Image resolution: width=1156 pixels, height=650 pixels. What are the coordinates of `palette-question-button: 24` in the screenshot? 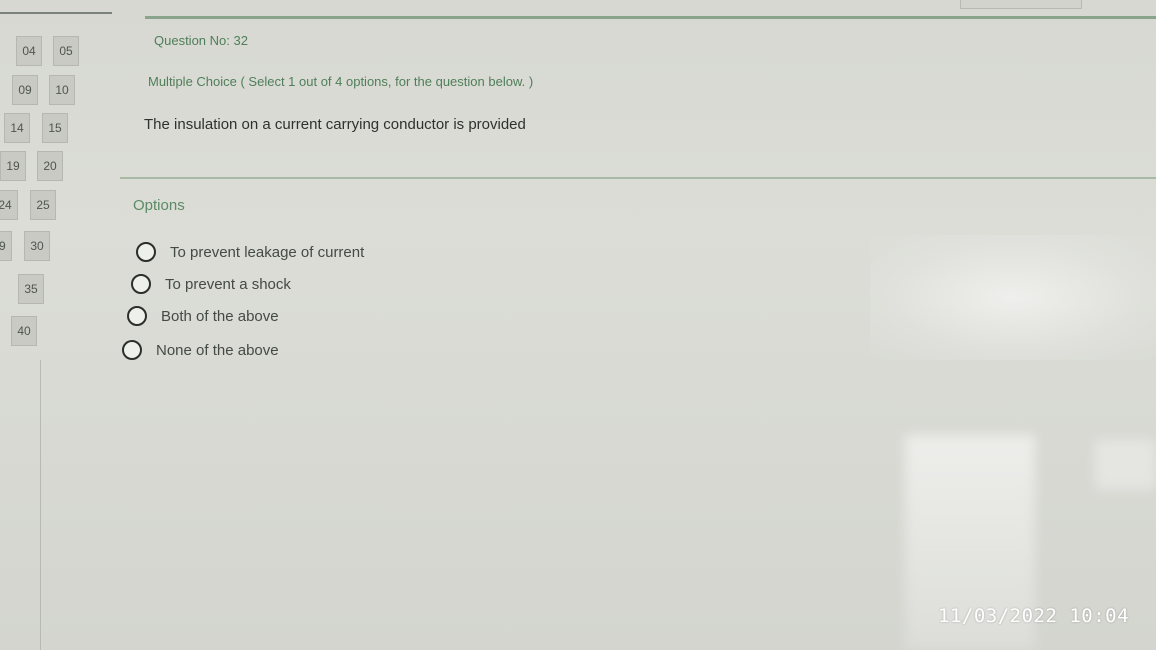 It's located at (9, 205).